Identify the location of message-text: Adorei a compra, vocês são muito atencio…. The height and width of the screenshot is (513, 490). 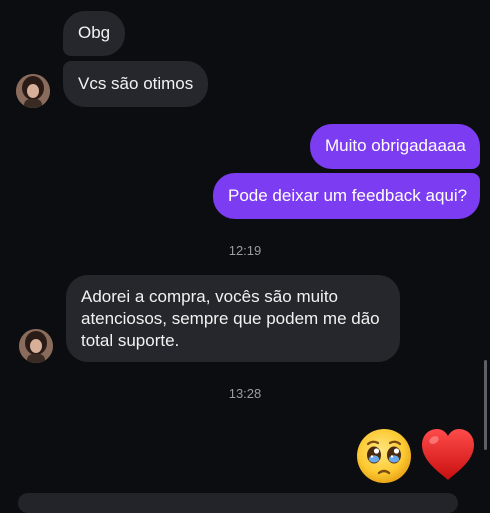
(230, 318).